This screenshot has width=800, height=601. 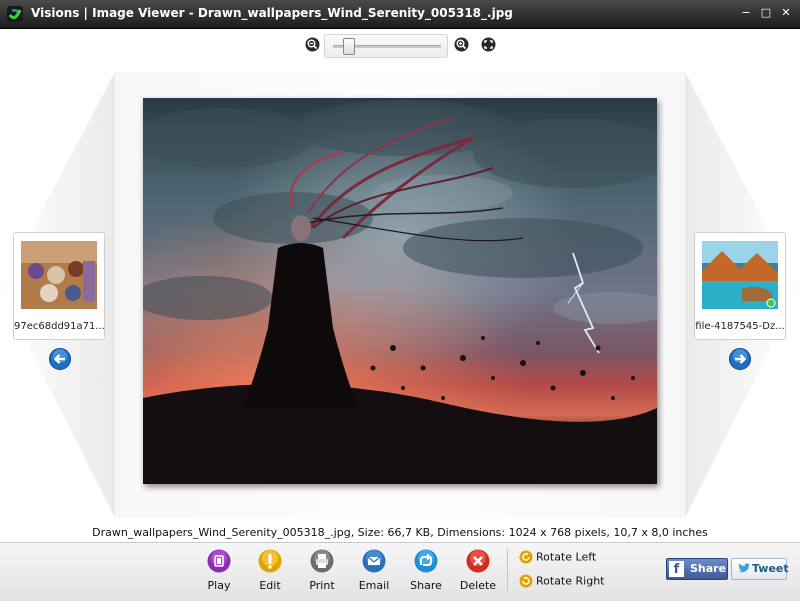 I want to click on rotate-right-button: Rotate Right, so click(x=561, y=583).